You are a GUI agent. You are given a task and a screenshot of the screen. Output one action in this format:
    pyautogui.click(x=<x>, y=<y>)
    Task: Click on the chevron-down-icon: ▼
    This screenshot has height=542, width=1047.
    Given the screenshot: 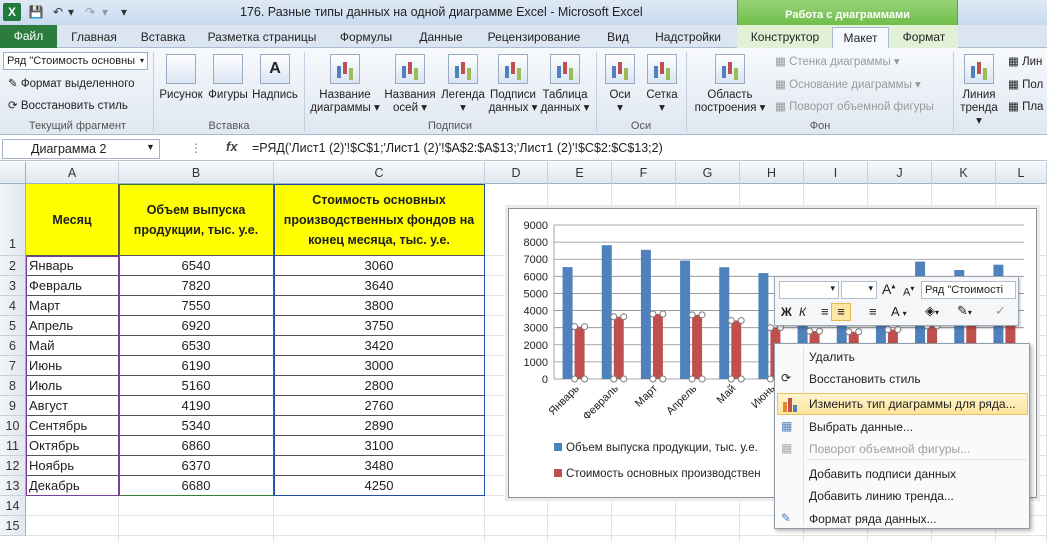 What is the action you would take?
    pyautogui.click(x=150, y=147)
    